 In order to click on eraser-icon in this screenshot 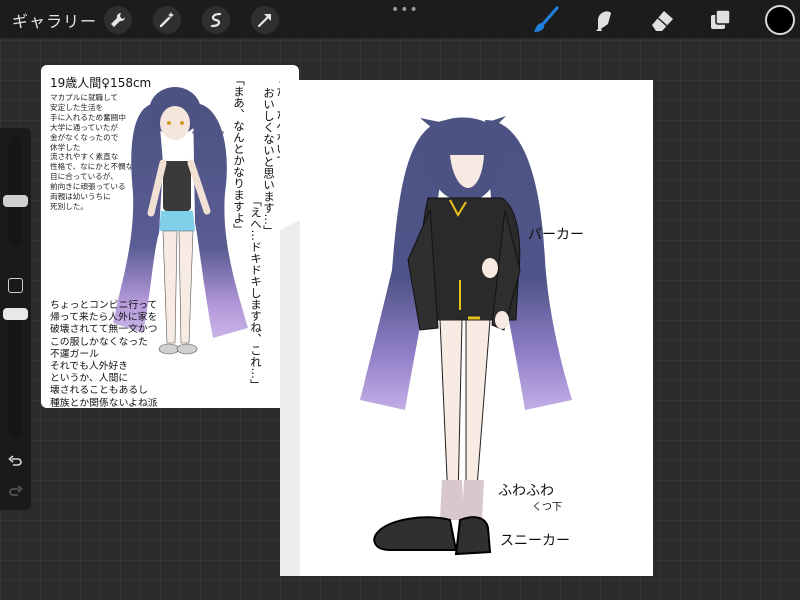, I will do `click(662, 21)`.